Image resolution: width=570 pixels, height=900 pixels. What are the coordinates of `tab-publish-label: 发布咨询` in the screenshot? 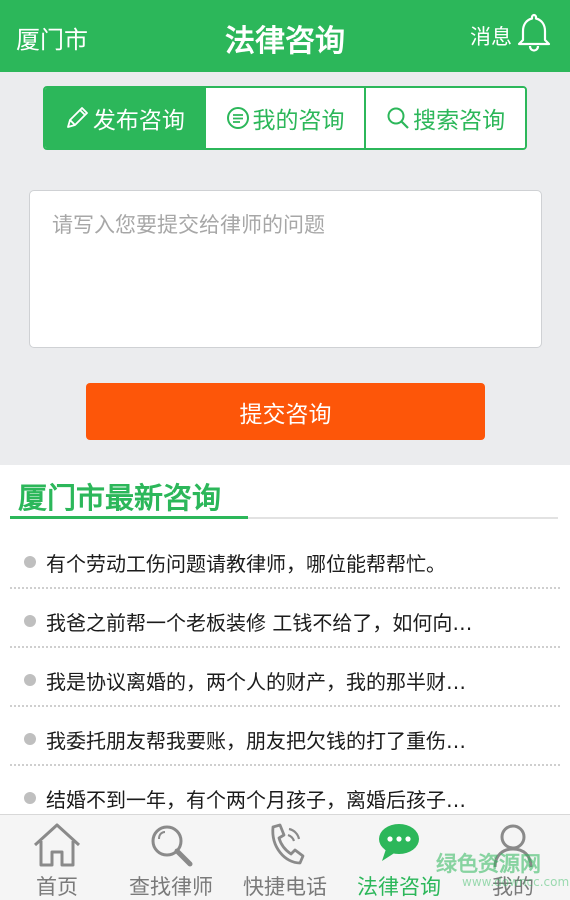 It's located at (138, 121).